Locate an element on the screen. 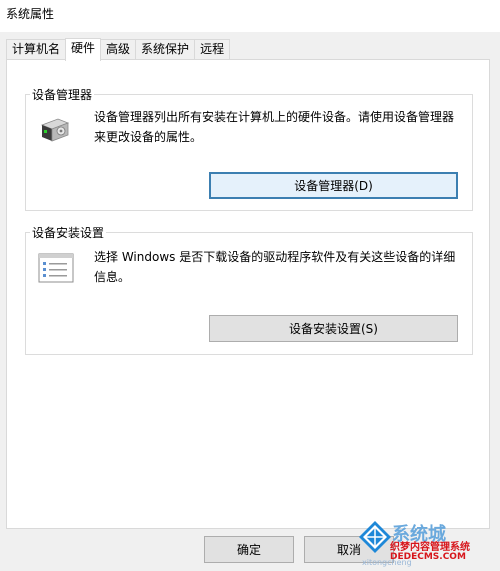 This screenshot has width=500, height=571. windows-logo-icon is located at coordinates (375, 537).